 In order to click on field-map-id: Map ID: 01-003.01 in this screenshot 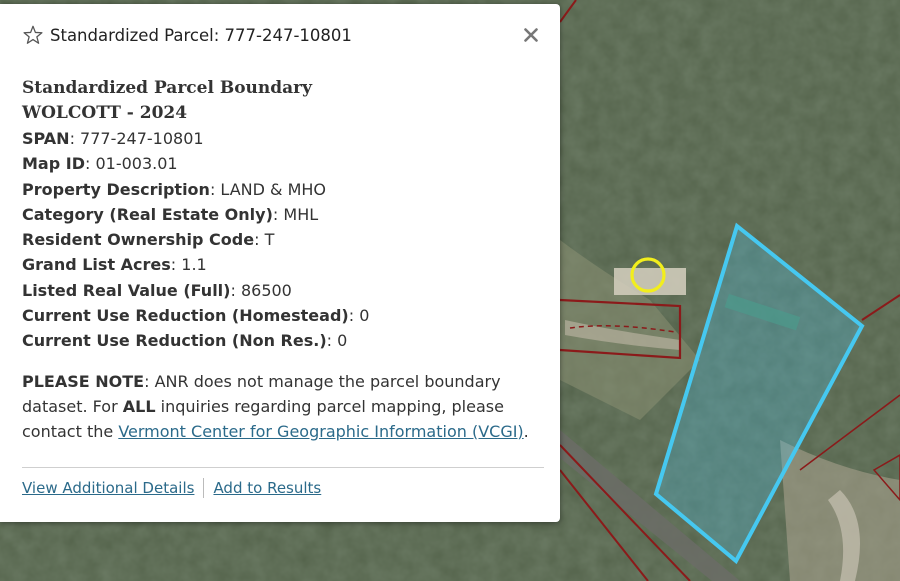, I will do `click(100, 164)`.